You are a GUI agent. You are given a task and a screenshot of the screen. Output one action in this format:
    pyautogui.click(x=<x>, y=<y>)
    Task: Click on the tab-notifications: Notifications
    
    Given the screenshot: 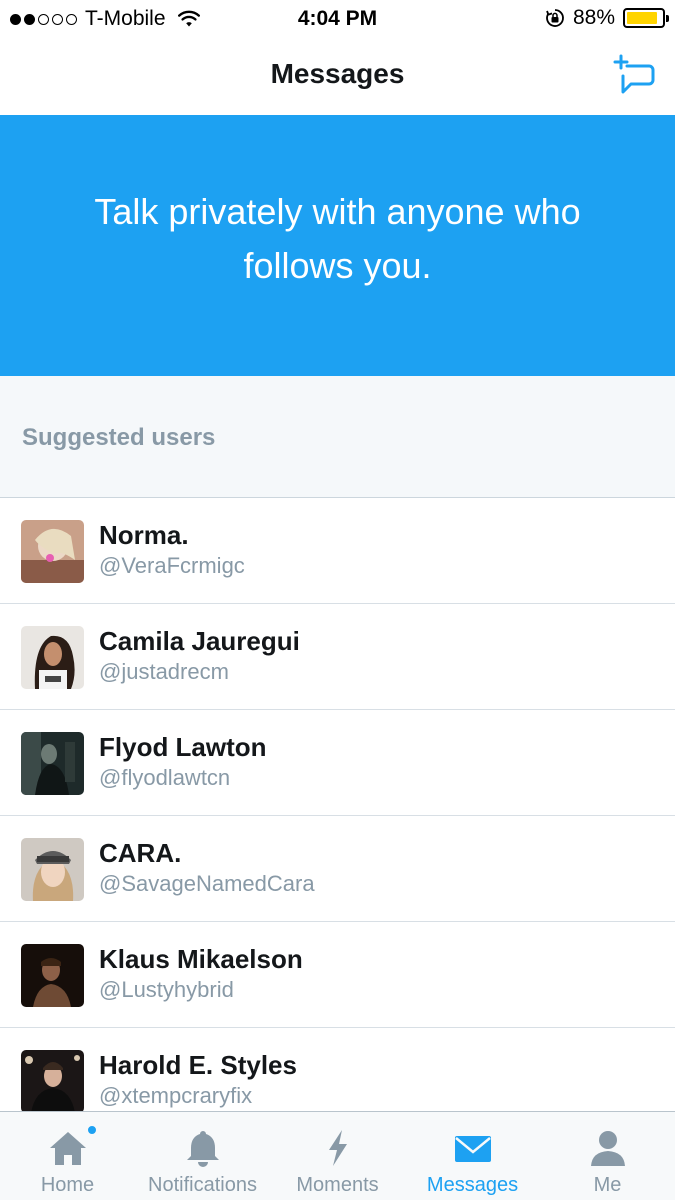 What is the action you would take?
    pyautogui.click(x=202, y=1156)
    